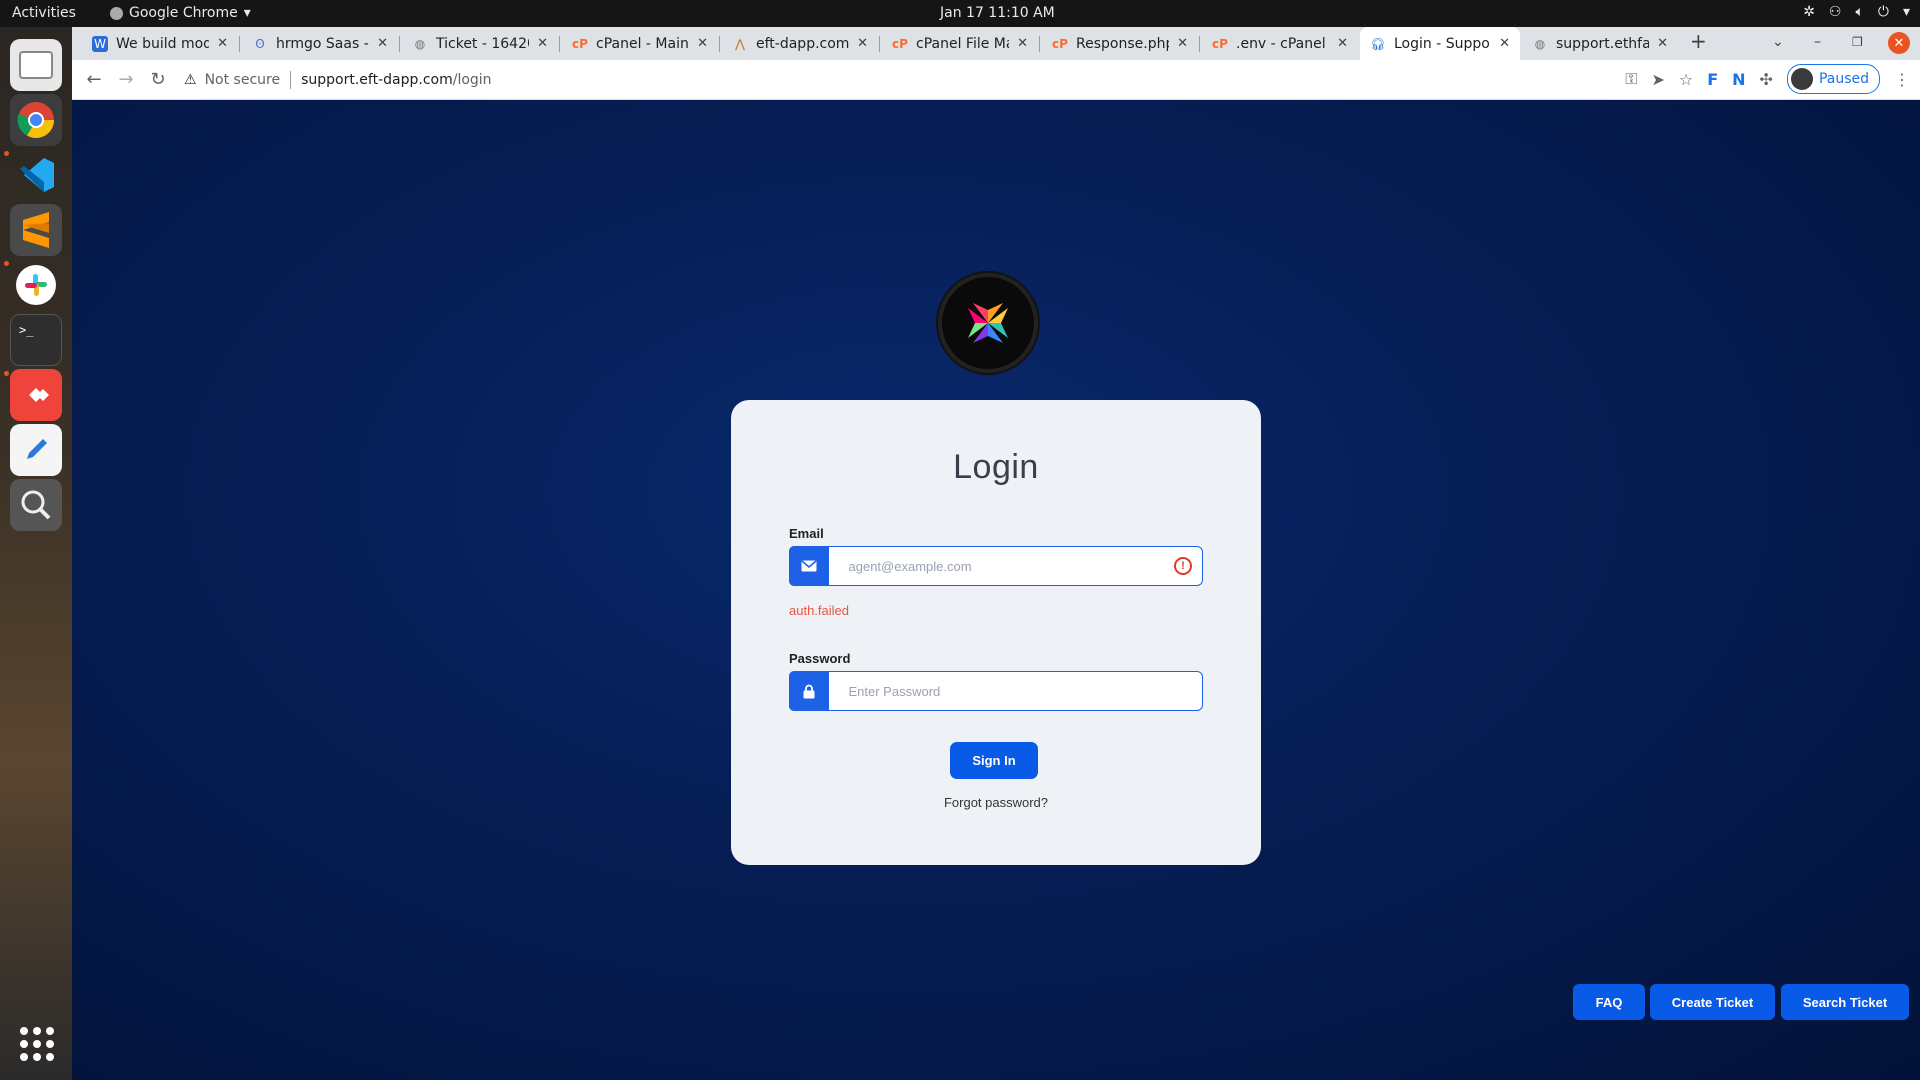 Image resolution: width=1920 pixels, height=1080 pixels. What do you see at coordinates (1899, 43) in the screenshot?
I see `close-window-button: ✕` at bounding box center [1899, 43].